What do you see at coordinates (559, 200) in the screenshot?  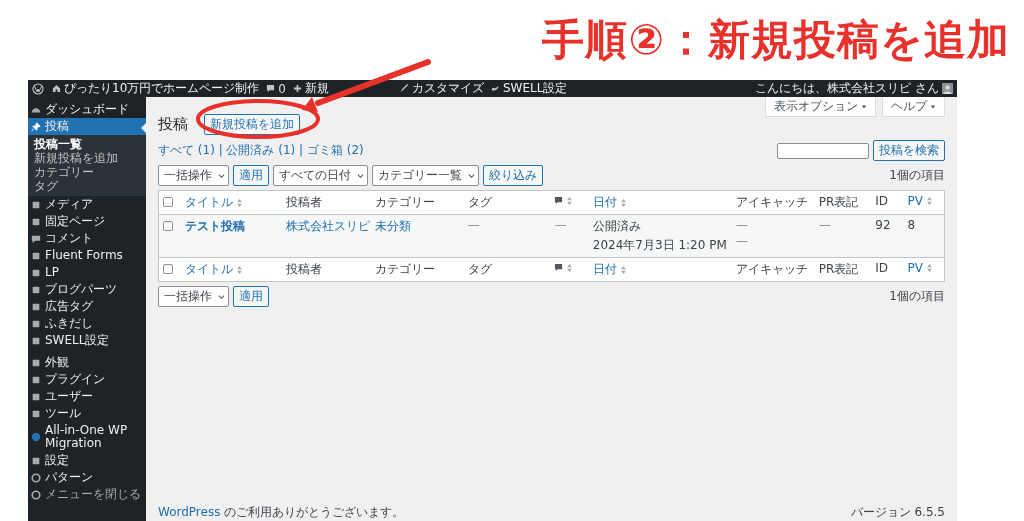 I see `comment-icon` at bounding box center [559, 200].